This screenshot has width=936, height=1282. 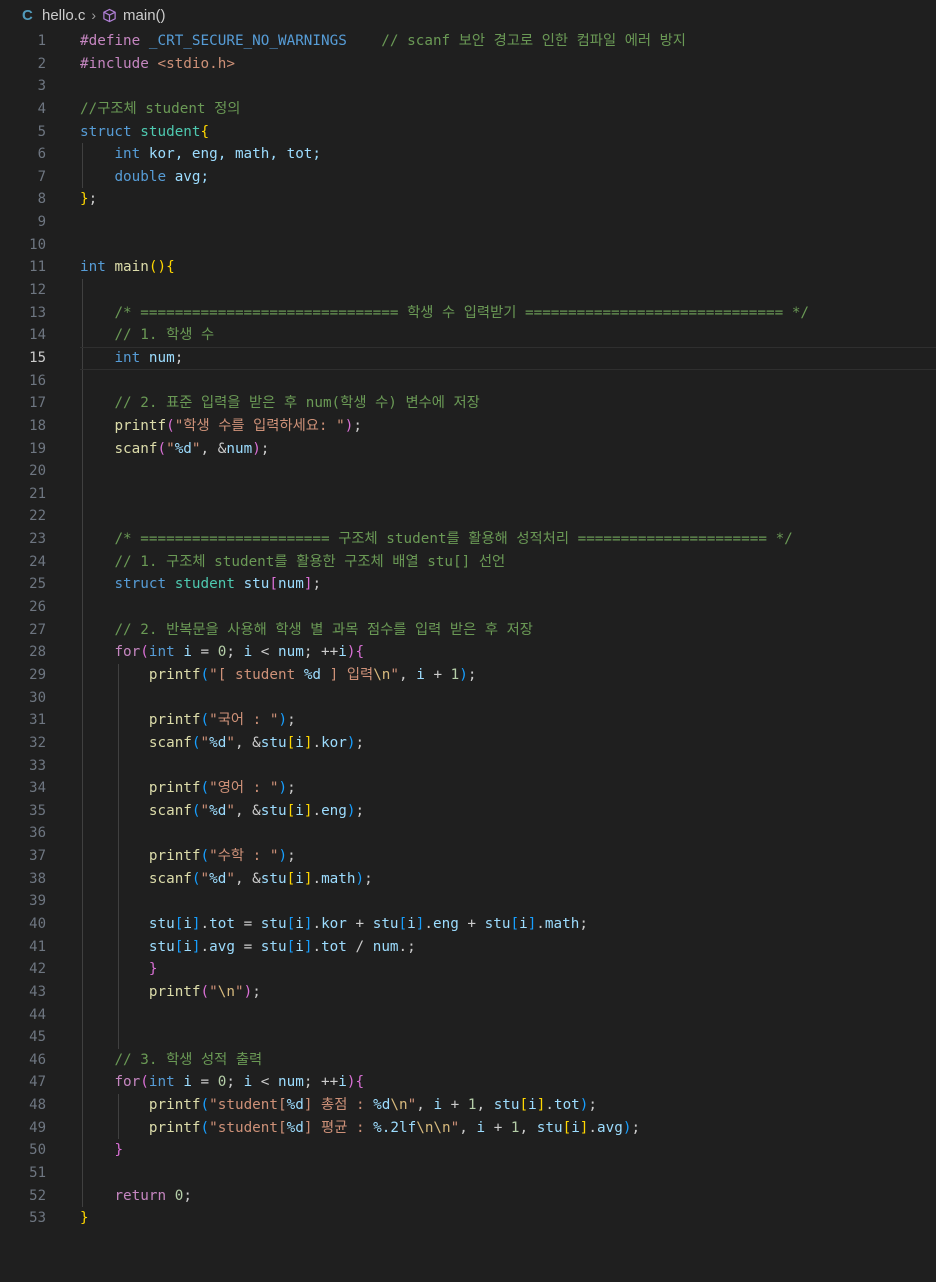 What do you see at coordinates (468, 199) in the screenshot?
I see `code-line: 8};` at bounding box center [468, 199].